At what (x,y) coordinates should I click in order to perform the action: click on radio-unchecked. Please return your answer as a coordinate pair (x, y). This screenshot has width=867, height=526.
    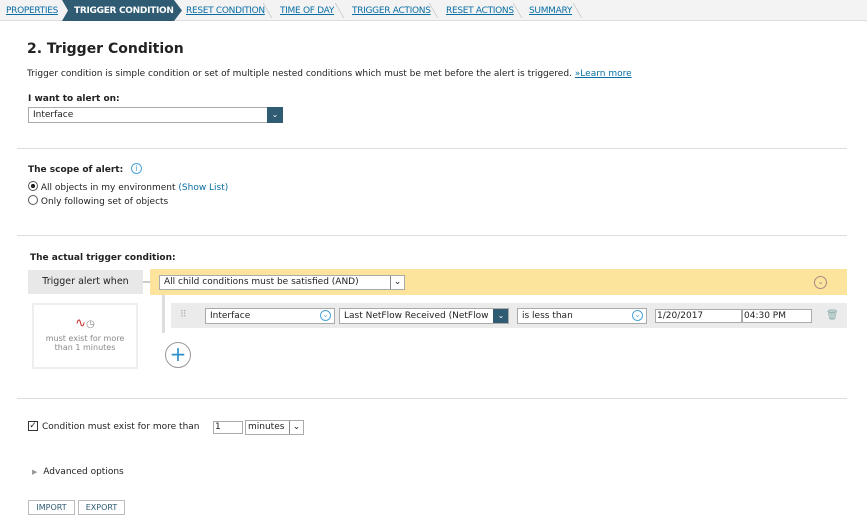
    Looking at the image, I should click on (33, 200).